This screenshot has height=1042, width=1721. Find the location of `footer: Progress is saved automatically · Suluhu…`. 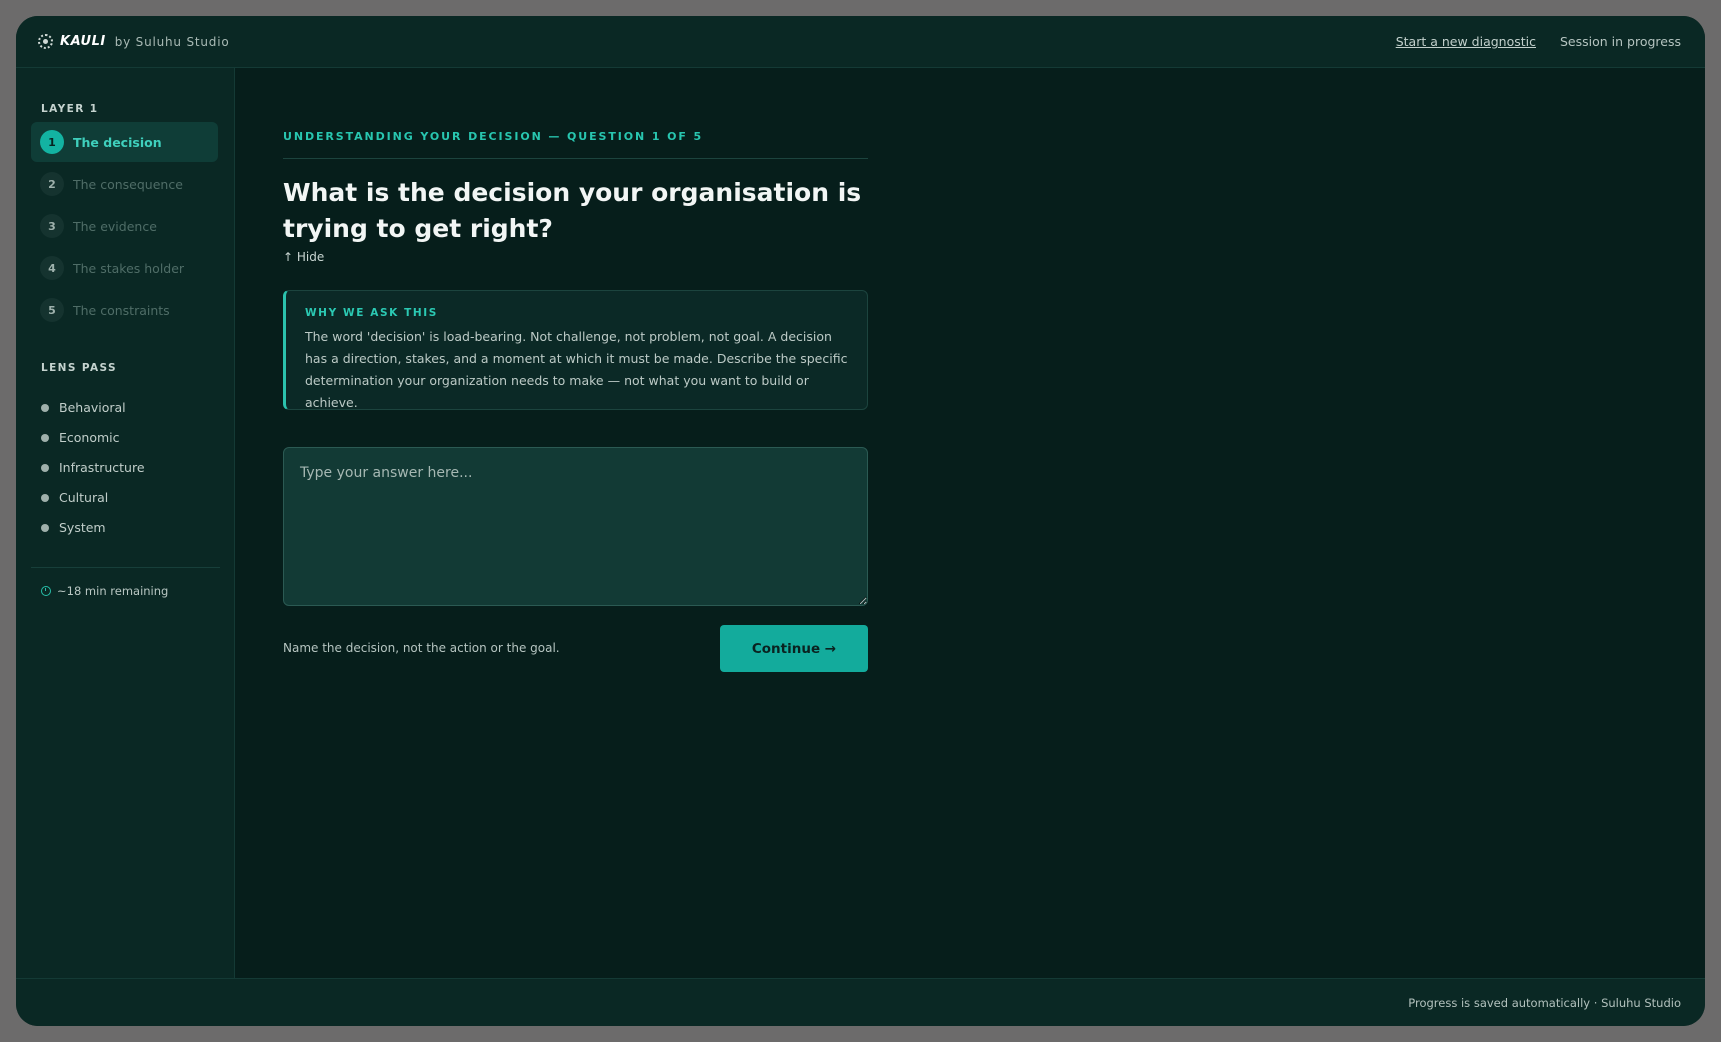

footer: Progress is saved automatically · Suluhu… is located at coordinates (860, 1002).